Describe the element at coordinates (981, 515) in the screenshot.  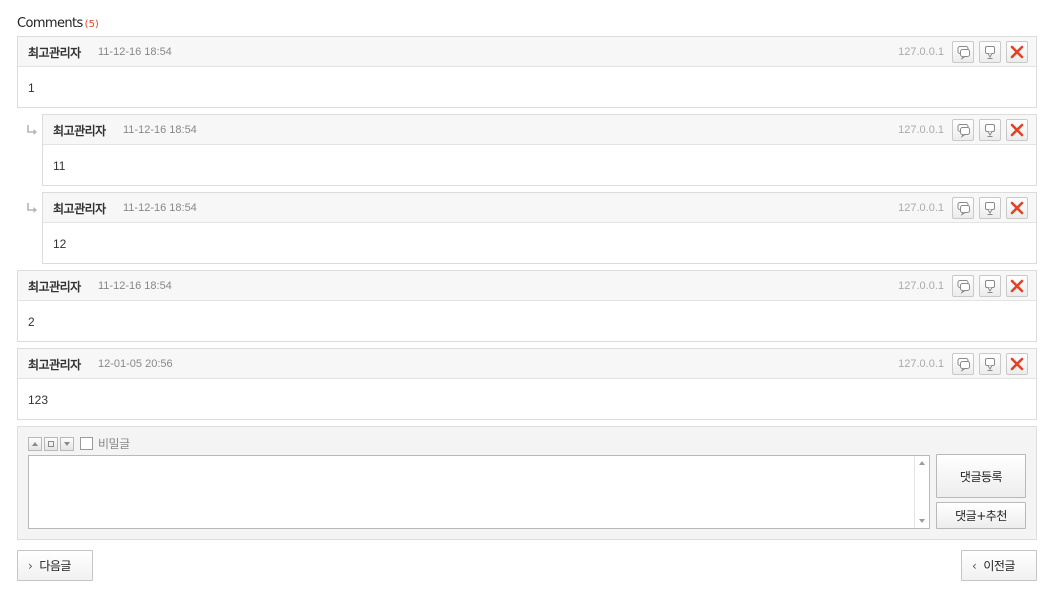
I see `submit-recommend-button: 댓글+추천` at that location.